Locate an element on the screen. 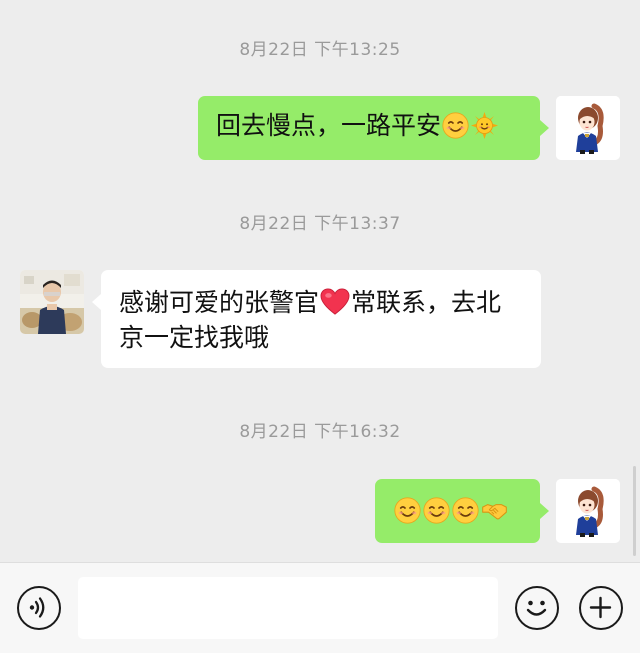  voice-input-button is located at coordinates (39, 608).